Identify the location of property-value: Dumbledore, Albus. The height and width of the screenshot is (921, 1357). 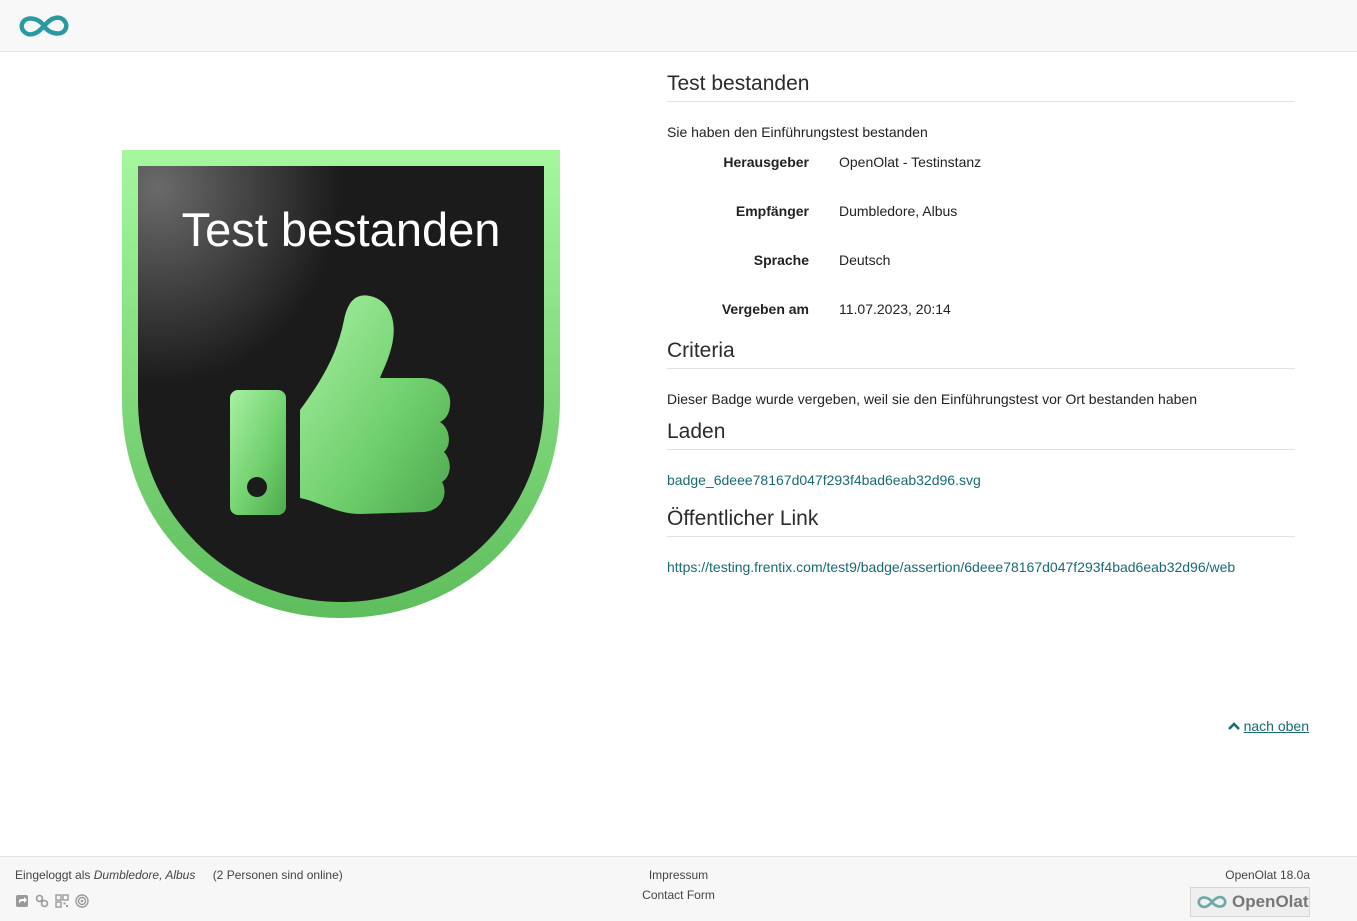
(898, 211).